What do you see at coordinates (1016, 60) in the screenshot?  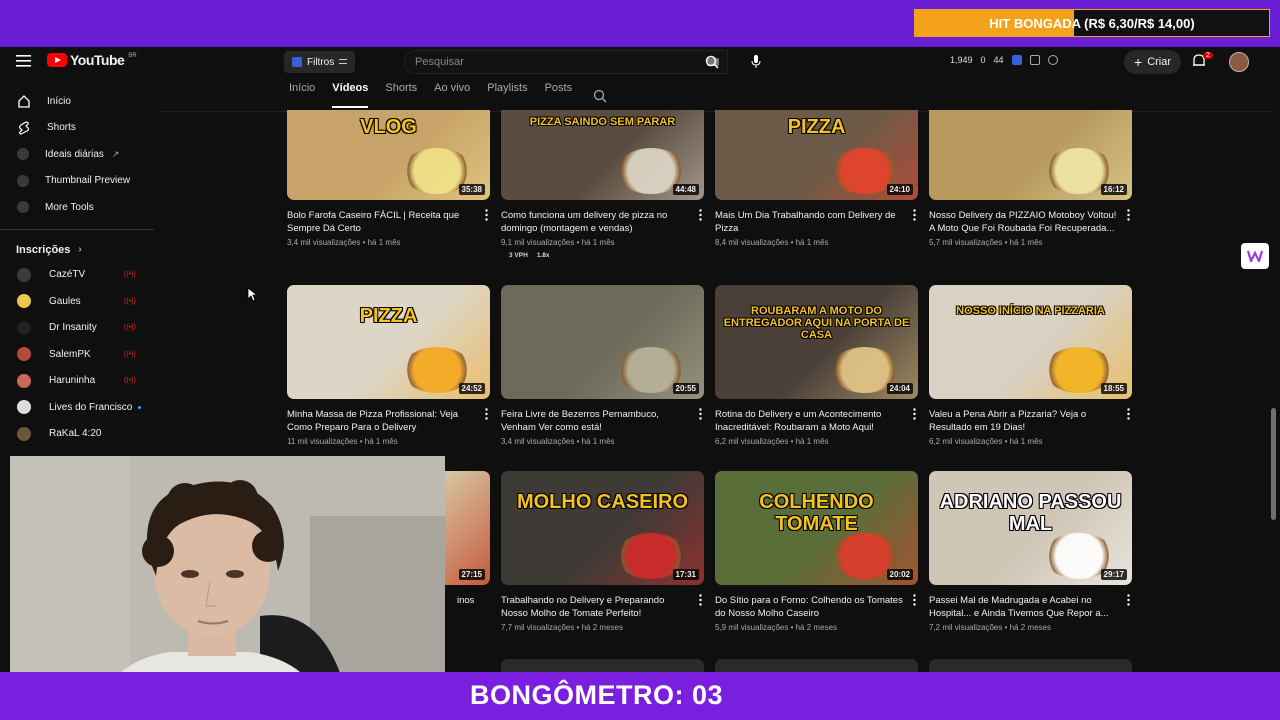 I see `extension-icon` at bounding box center [1016, 60].